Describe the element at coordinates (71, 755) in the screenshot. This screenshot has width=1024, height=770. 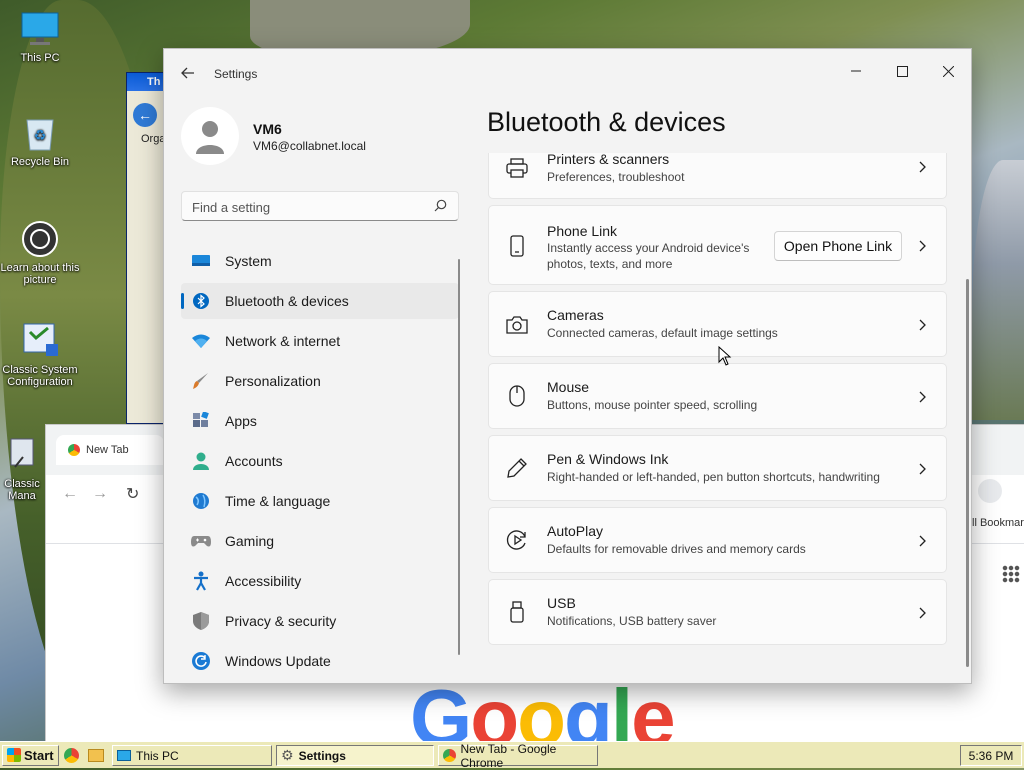
I see `chrome-quicklaunch-icon` at that location.